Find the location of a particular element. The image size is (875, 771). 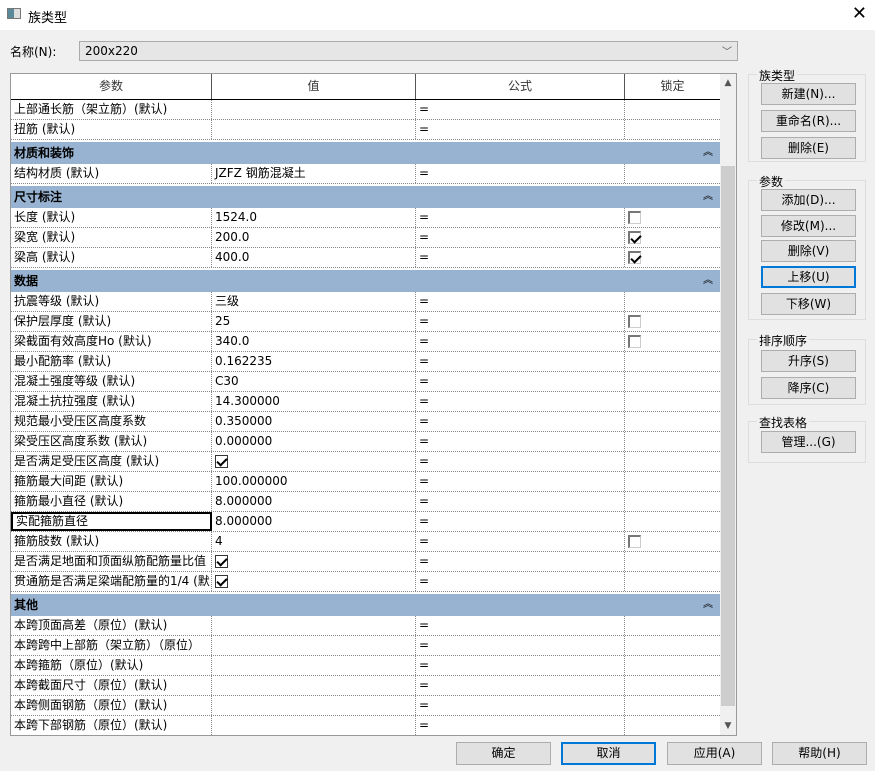

delete-type-button: 删除(E) is located at coordinates (808, 148).